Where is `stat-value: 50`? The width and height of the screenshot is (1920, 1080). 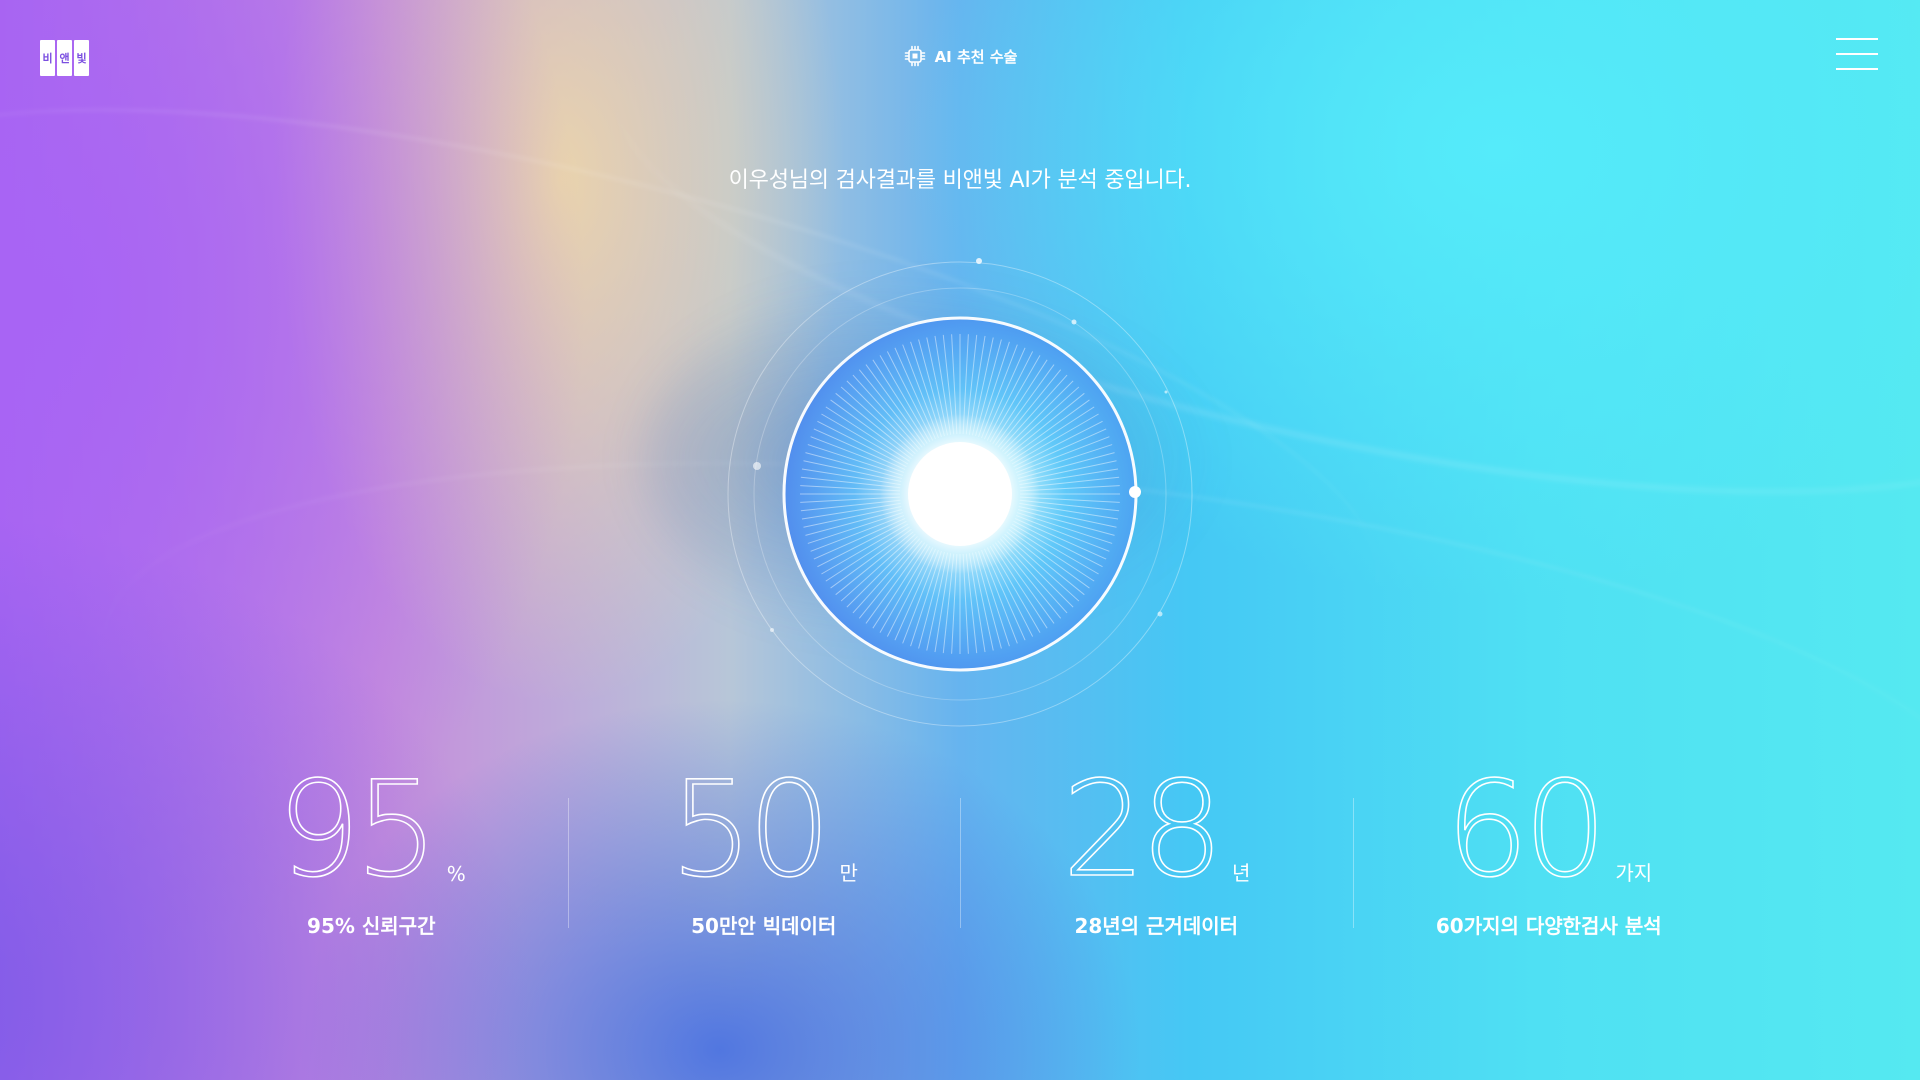
stat-value: 50 is located at coordinates (751, 830).